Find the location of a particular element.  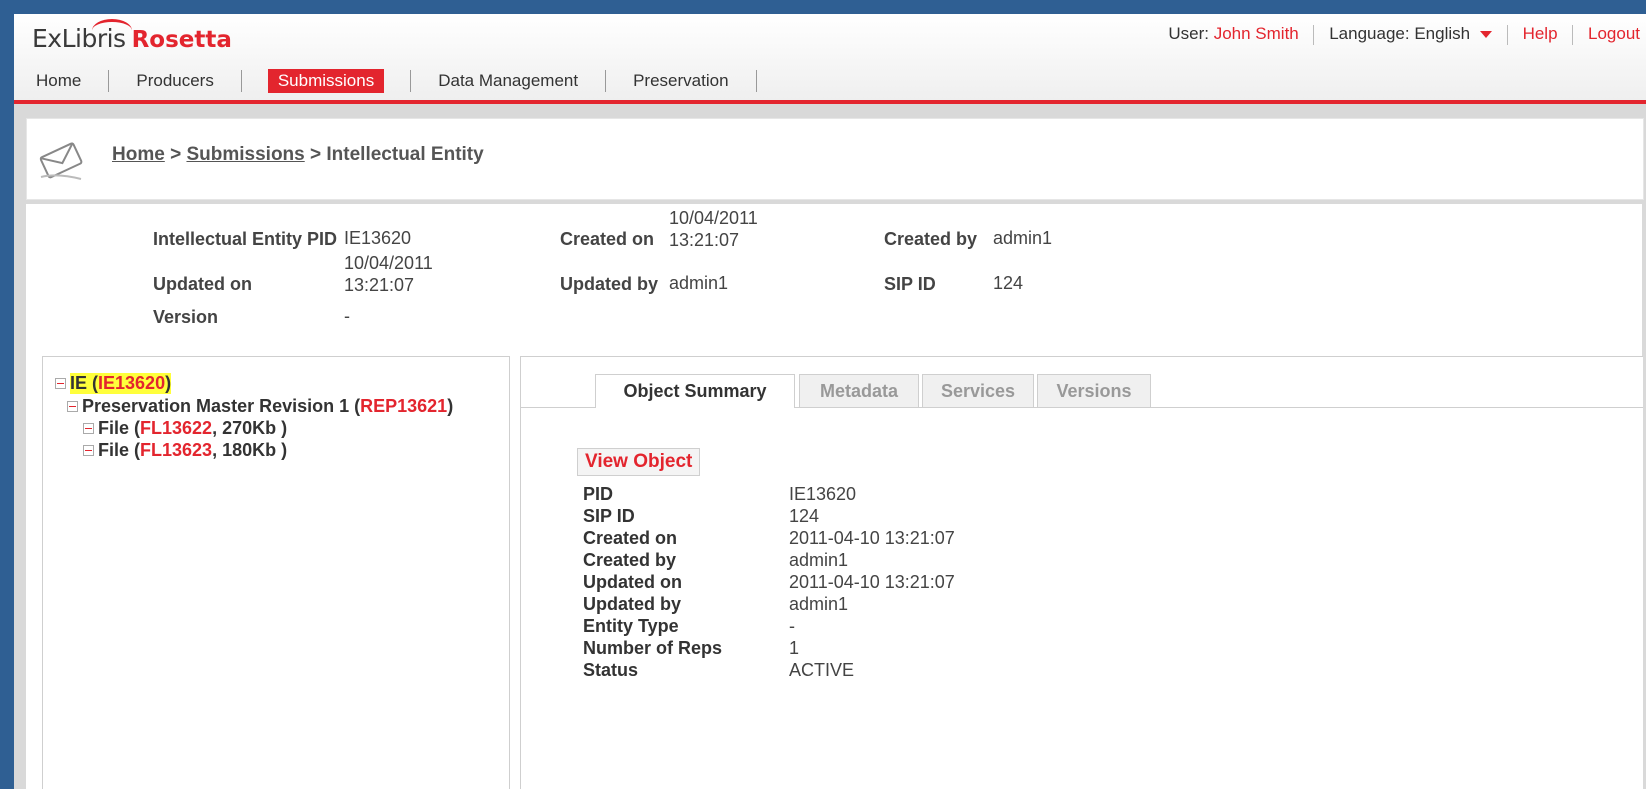

version-label: Version is located at coordinates (186, 317).